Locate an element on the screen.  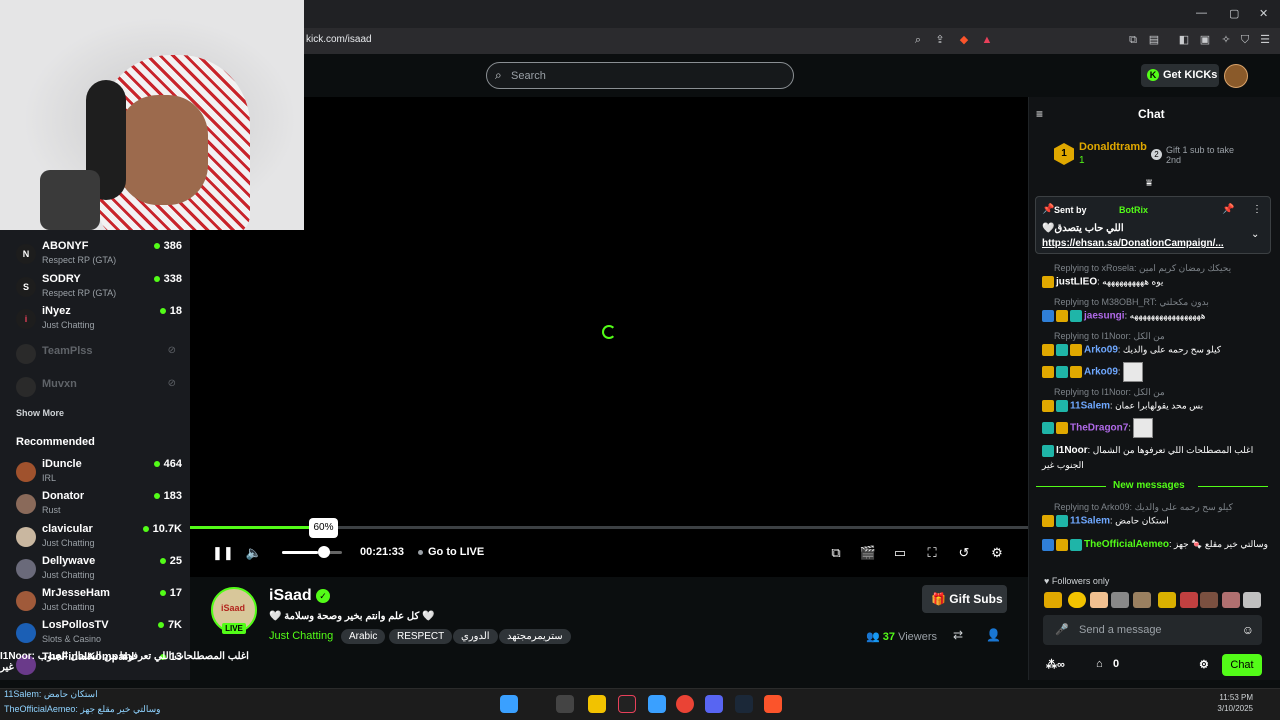
stream-category-link: Just Chatting is located at coordinates (301, 636).